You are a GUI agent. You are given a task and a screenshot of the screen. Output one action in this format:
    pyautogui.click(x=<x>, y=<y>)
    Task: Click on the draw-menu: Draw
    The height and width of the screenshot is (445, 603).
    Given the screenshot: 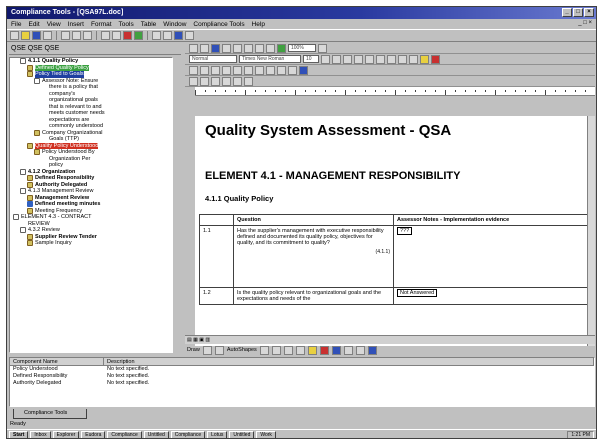 What is the action you would take?
    pyautogui.click(x=193, y=350)
    